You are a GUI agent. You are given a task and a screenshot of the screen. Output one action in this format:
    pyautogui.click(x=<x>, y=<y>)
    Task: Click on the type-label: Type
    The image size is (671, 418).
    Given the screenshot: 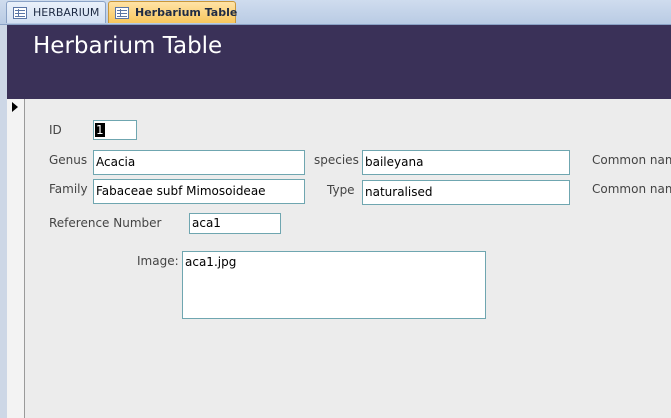 What is the action you would take?
    pyautogui.click(x=341, y=190)
    